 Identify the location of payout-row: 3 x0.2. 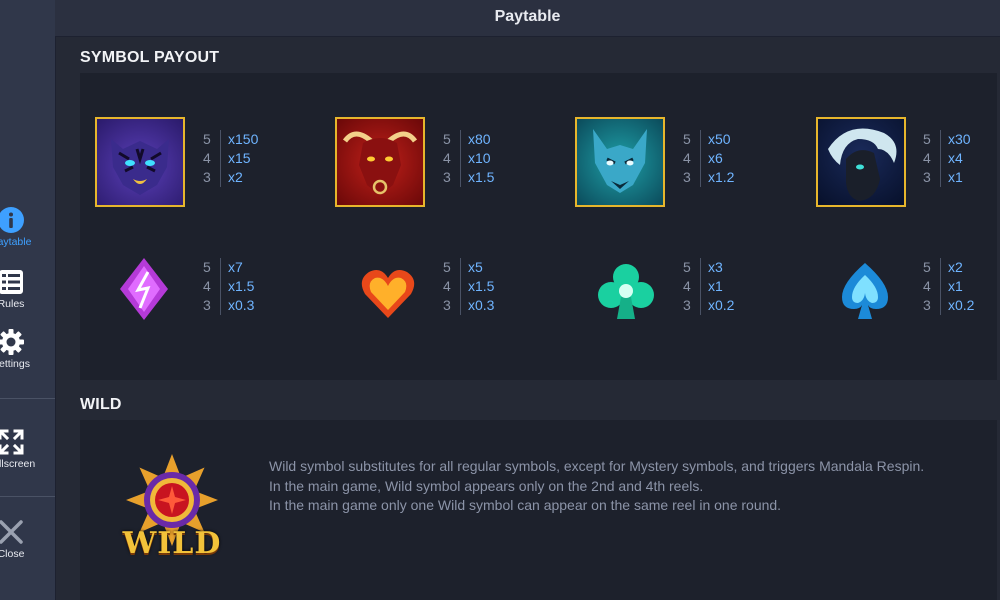
(708, 305).